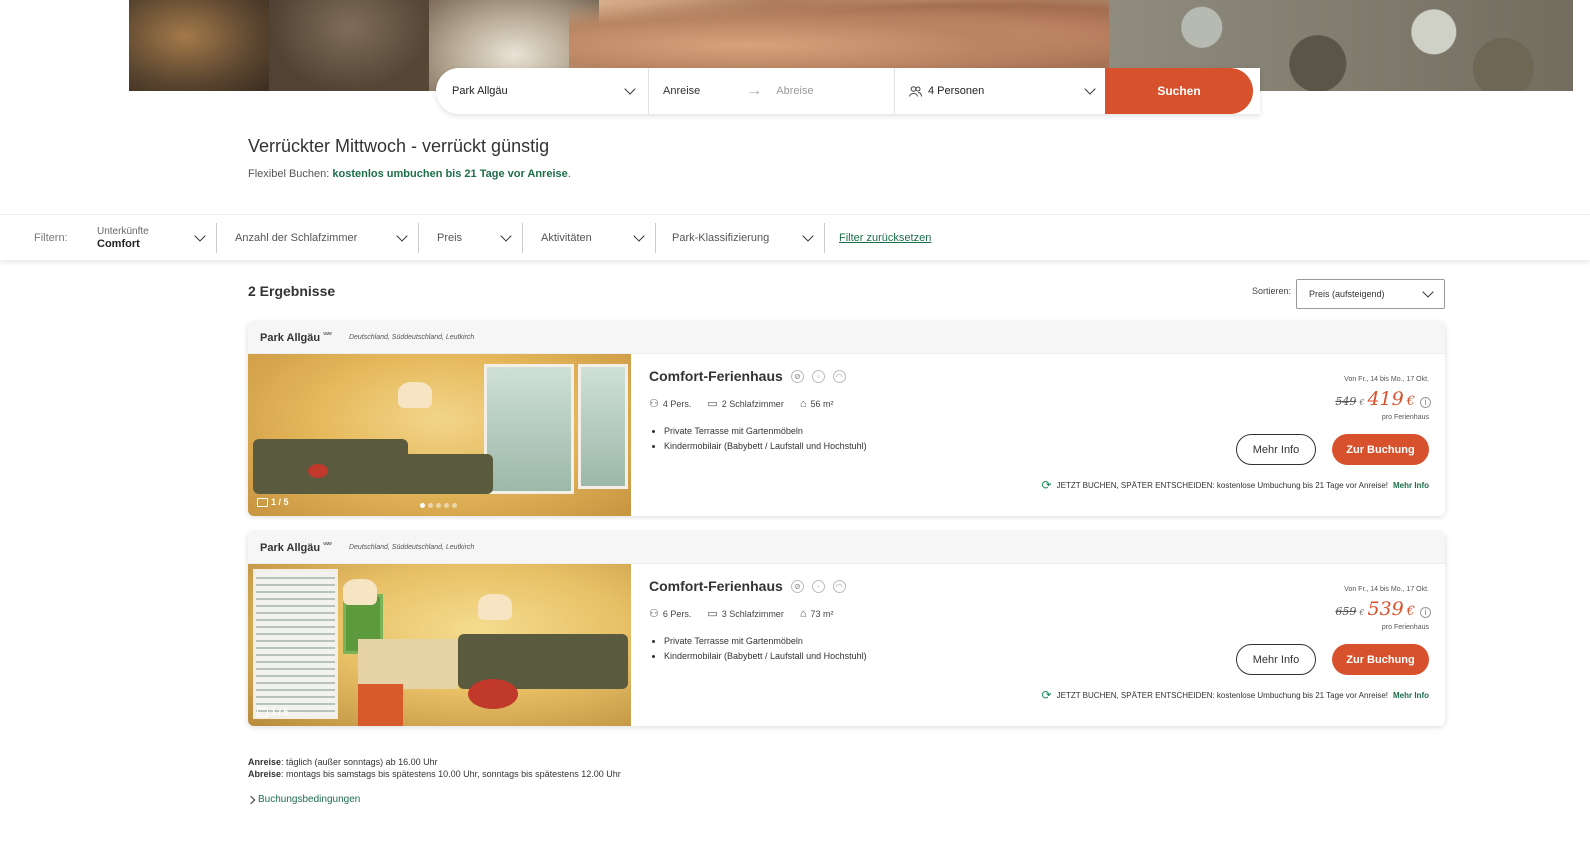  I want to click on booking-conditions-label: Buchungsbedingungen, so click(309, 799).